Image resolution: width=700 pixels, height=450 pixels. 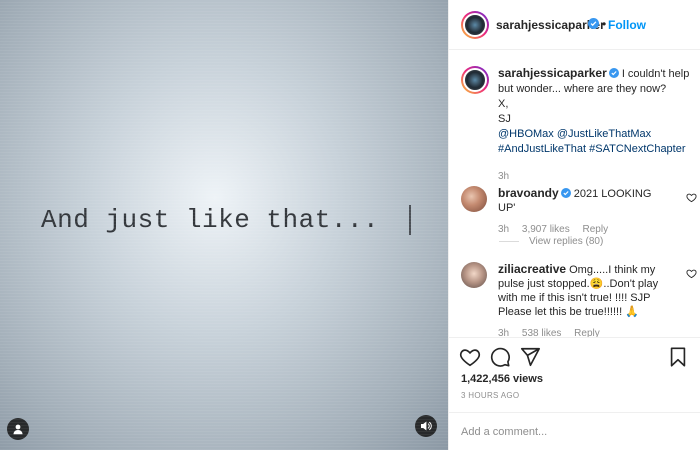 I want to click on share-paper-plane-icon, so click(x=530, y=357).